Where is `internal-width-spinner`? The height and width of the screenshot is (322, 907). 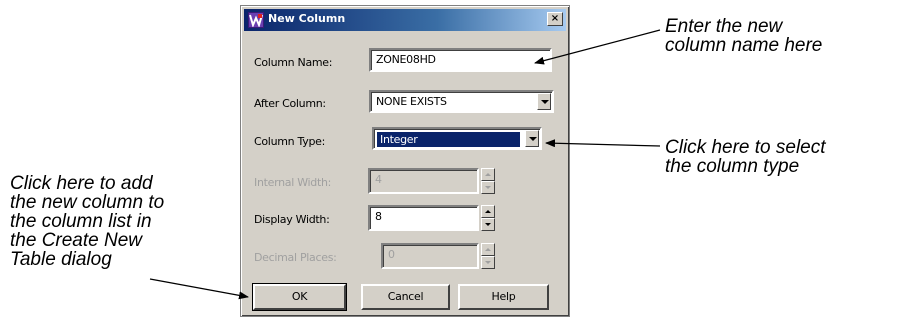 internal-width-spinner is located at coordinates (488, 181).